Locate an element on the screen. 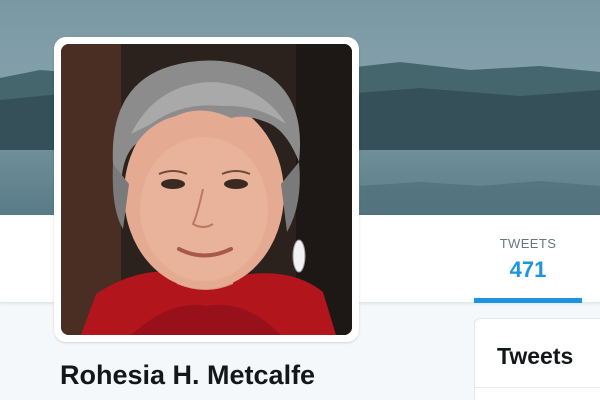 The height and width of the screenshot is (400, 600). active-tab-underline is located at coordinates (528, 300).